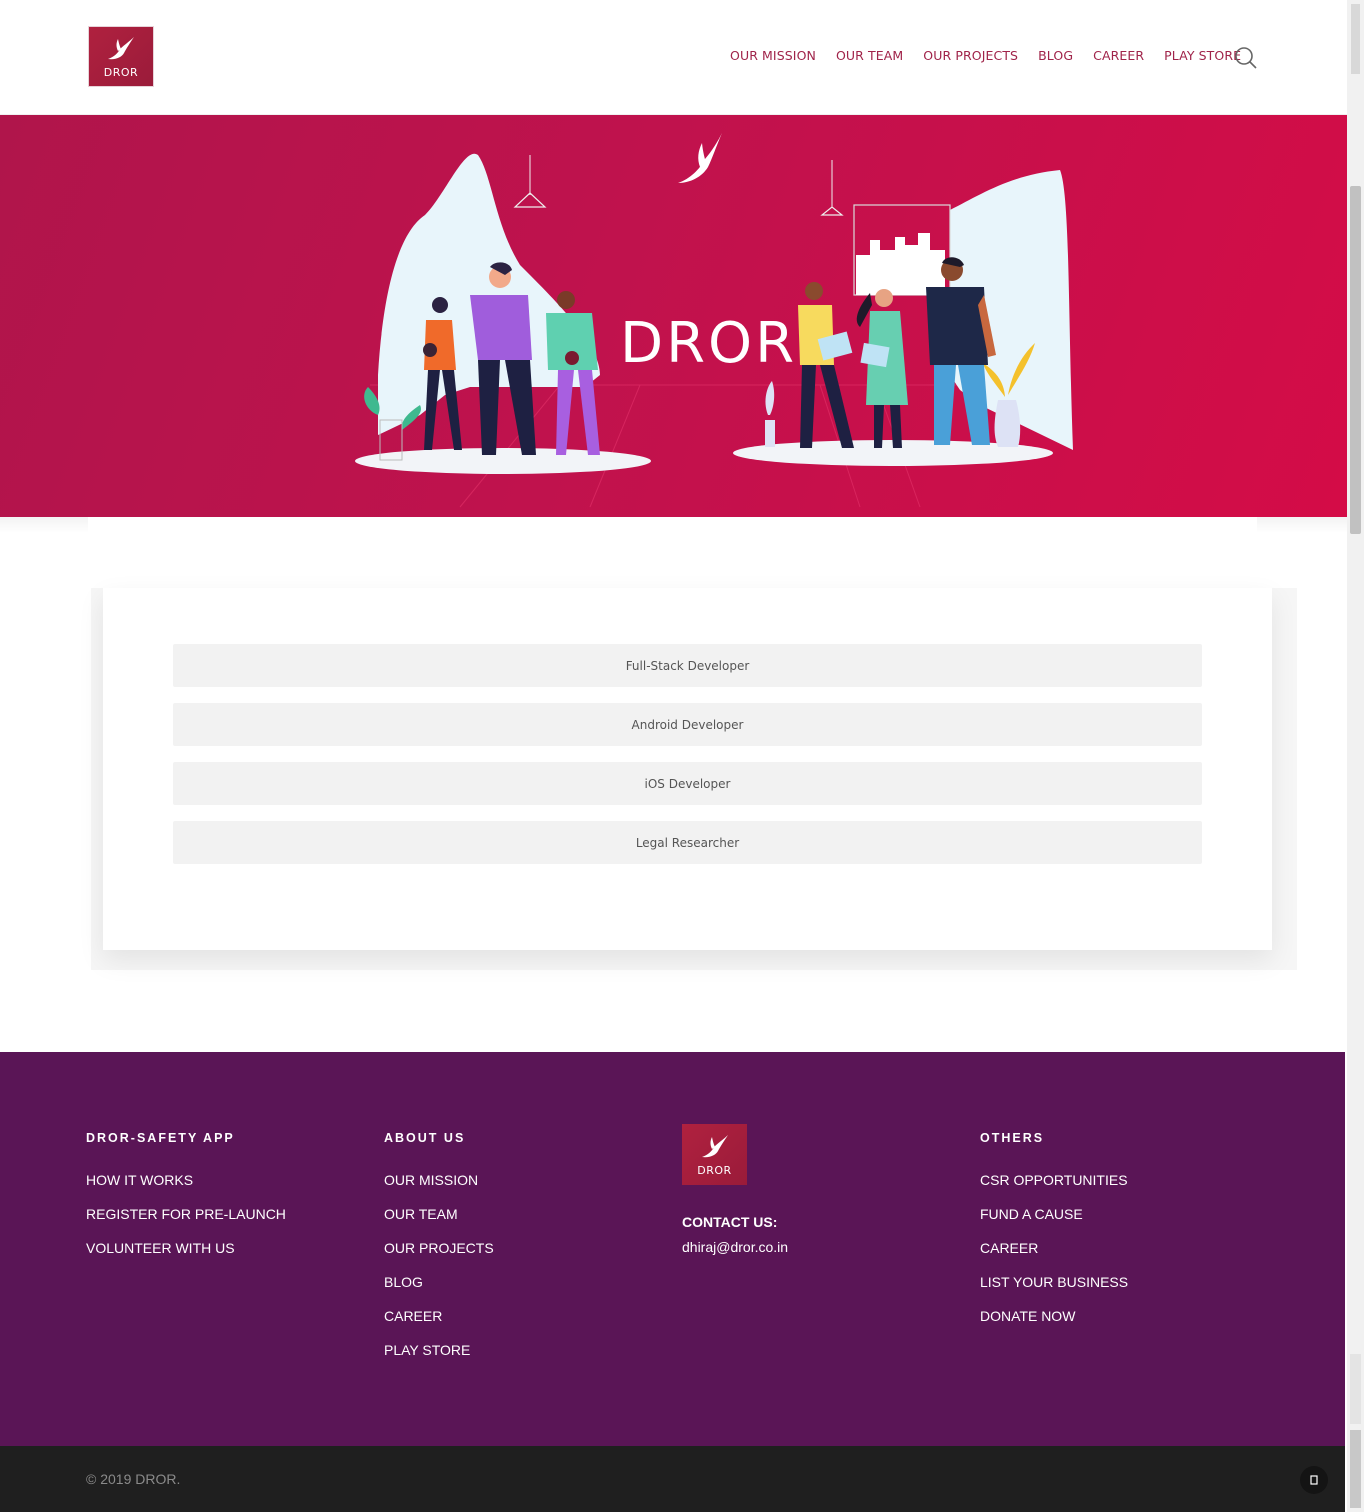 The image size is (1364, 1512). What do you see at coordinates (425, 1138) in the screenshot?
I see `footer-heading: ABOUT US` at bounding box center [425, 1138].